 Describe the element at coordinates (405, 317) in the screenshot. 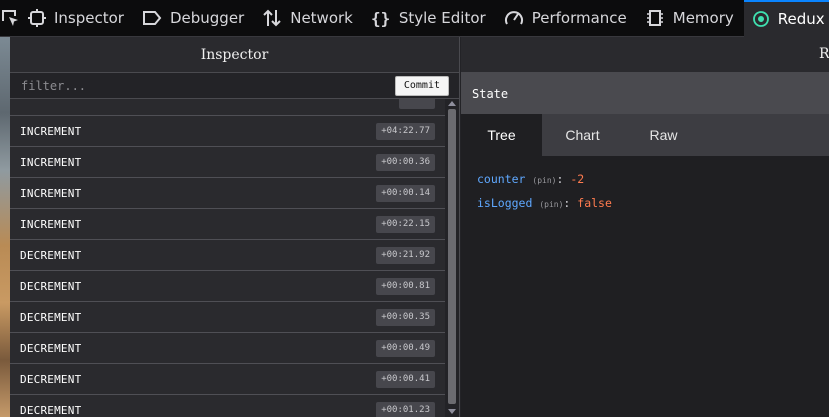

I see `action-time: +00:00.35` at that location.